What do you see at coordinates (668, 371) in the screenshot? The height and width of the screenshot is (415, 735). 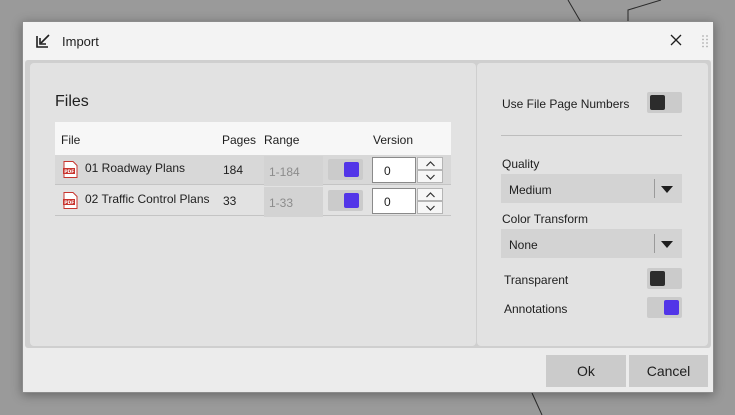 I see `cancel-button: Cancel` at bounding box center [668, 371].